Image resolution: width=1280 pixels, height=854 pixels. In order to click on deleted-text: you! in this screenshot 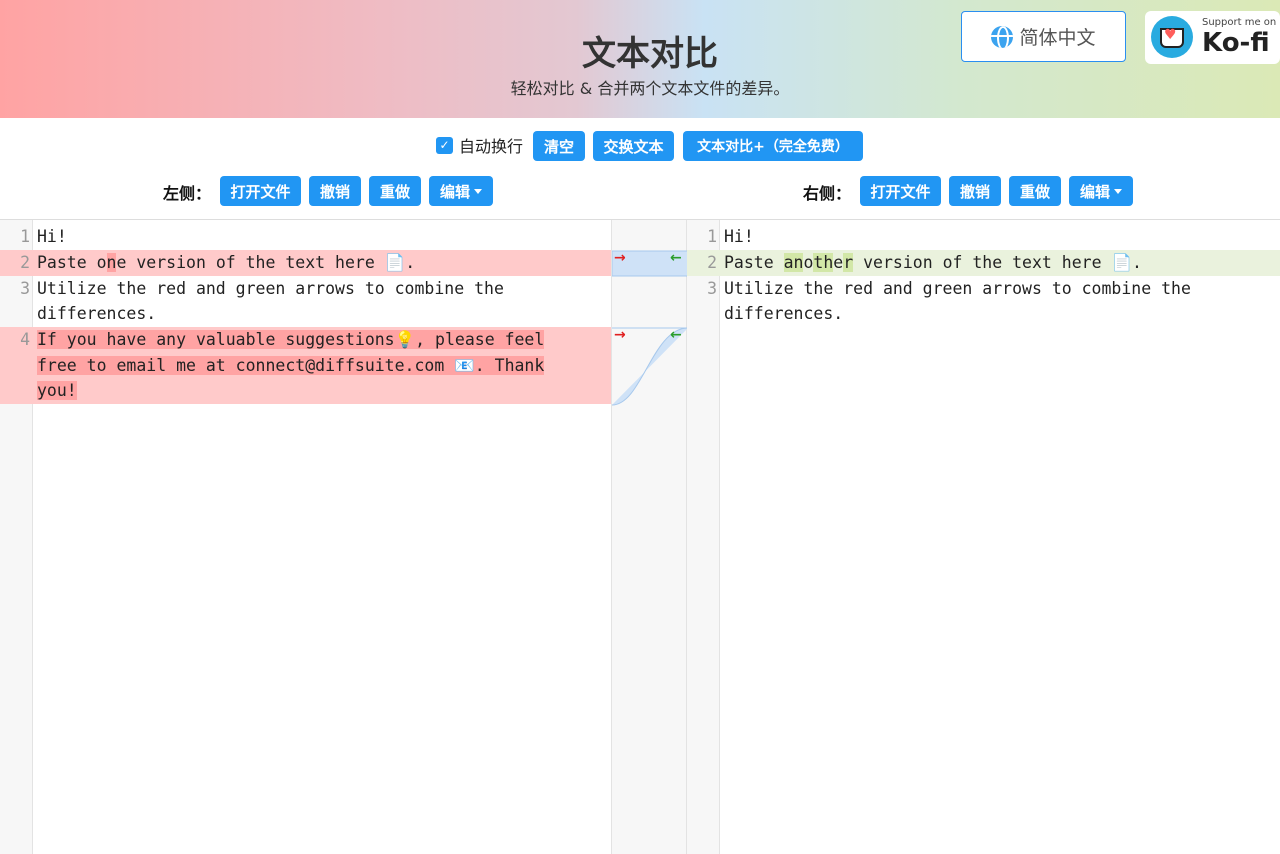, I will do `click(57, 390)`.